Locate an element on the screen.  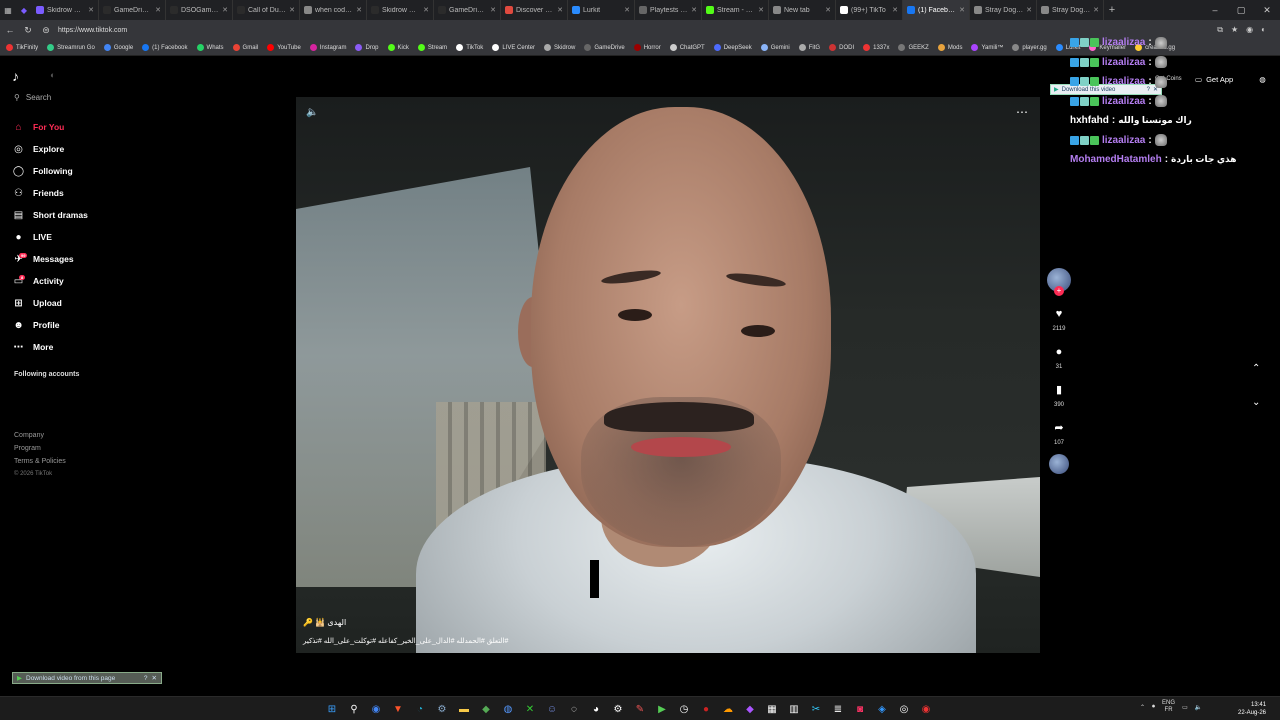
bookmark-item: Instagram is located at coordinates (327, 47).